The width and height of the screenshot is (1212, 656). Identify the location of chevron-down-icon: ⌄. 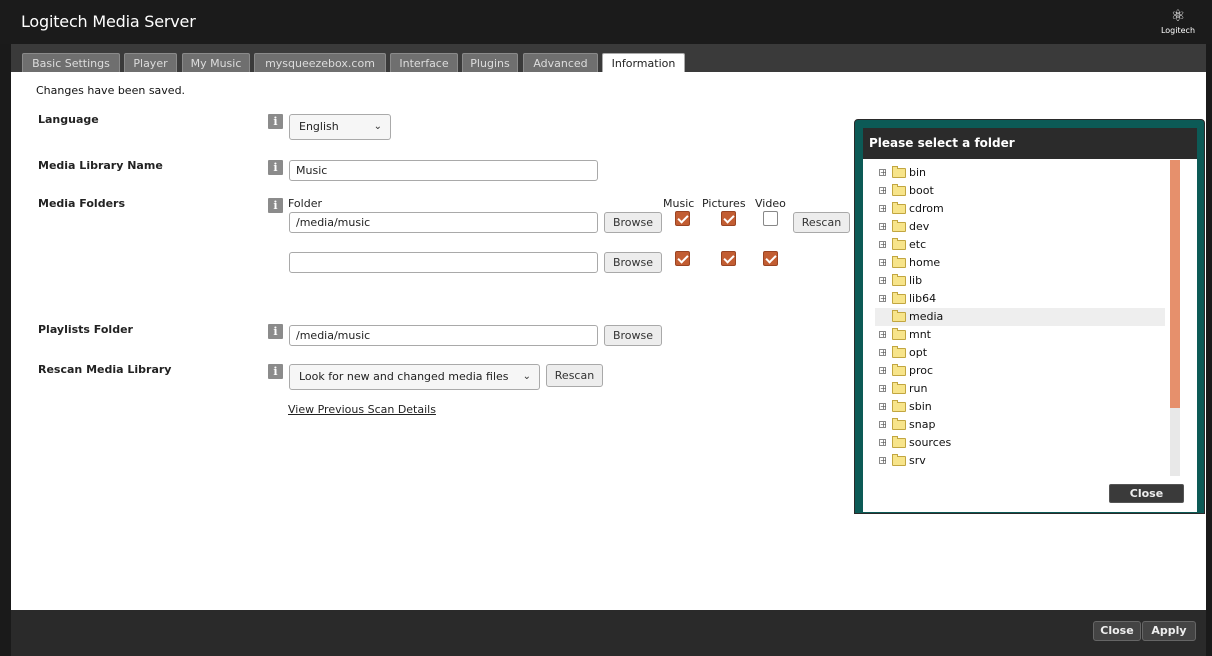
(377, 126).